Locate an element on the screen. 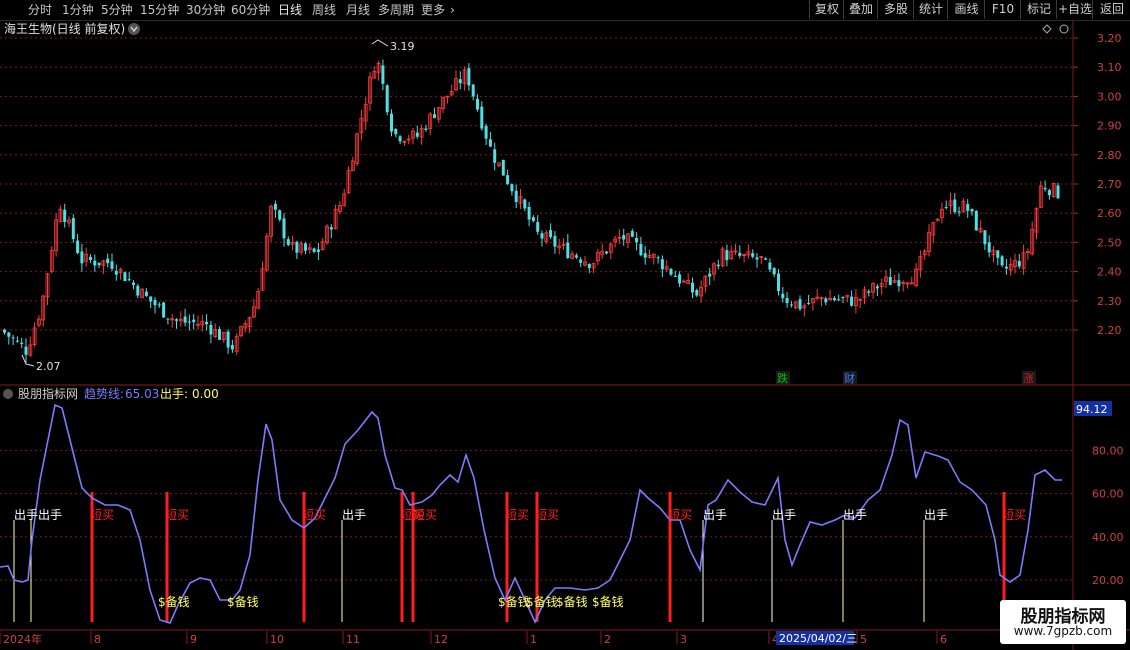 The width and height of the screenshot is (1130, 650). toolbar-button-0: 复权 is located at coordinates (826, 9).